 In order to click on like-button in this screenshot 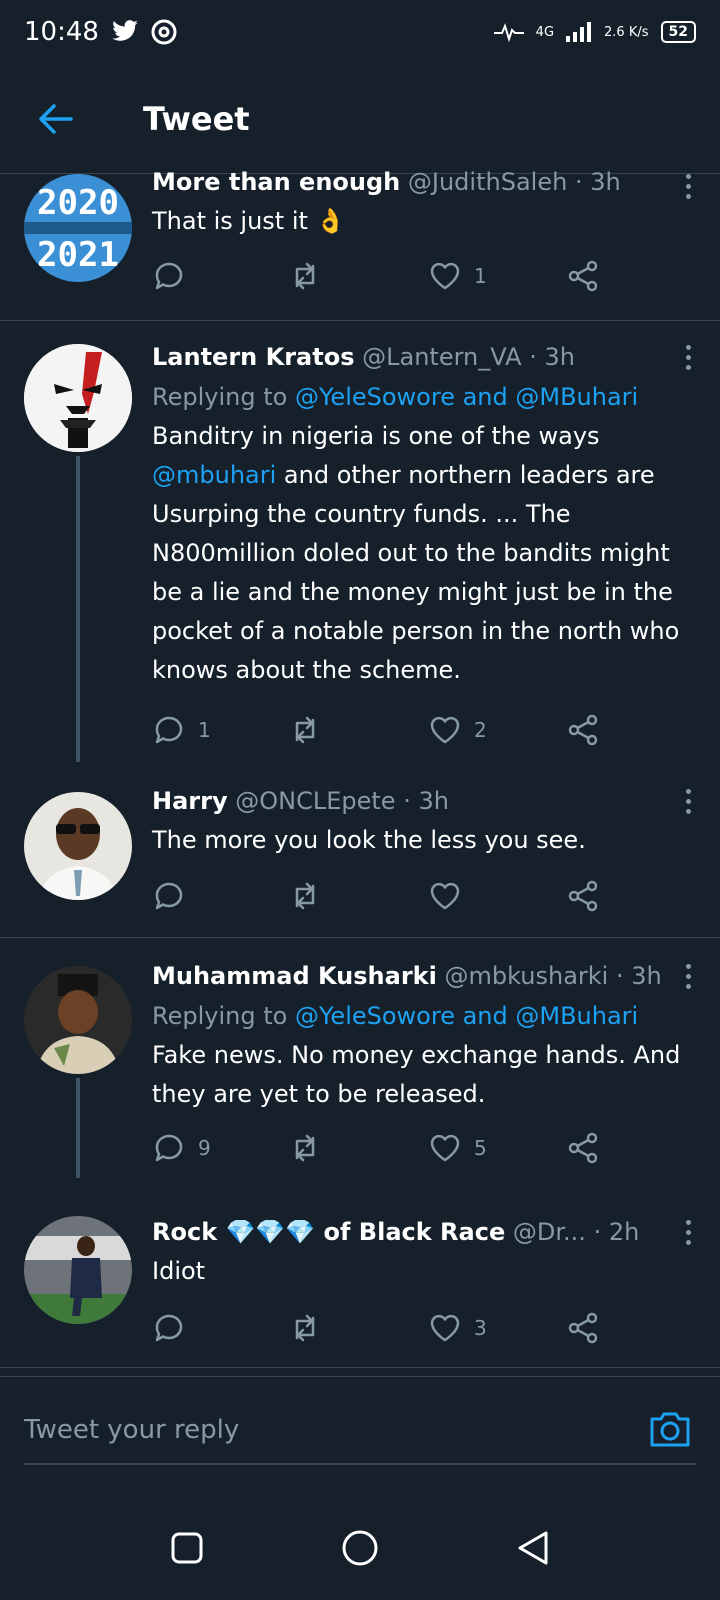, I will do `click(451, 896)`.